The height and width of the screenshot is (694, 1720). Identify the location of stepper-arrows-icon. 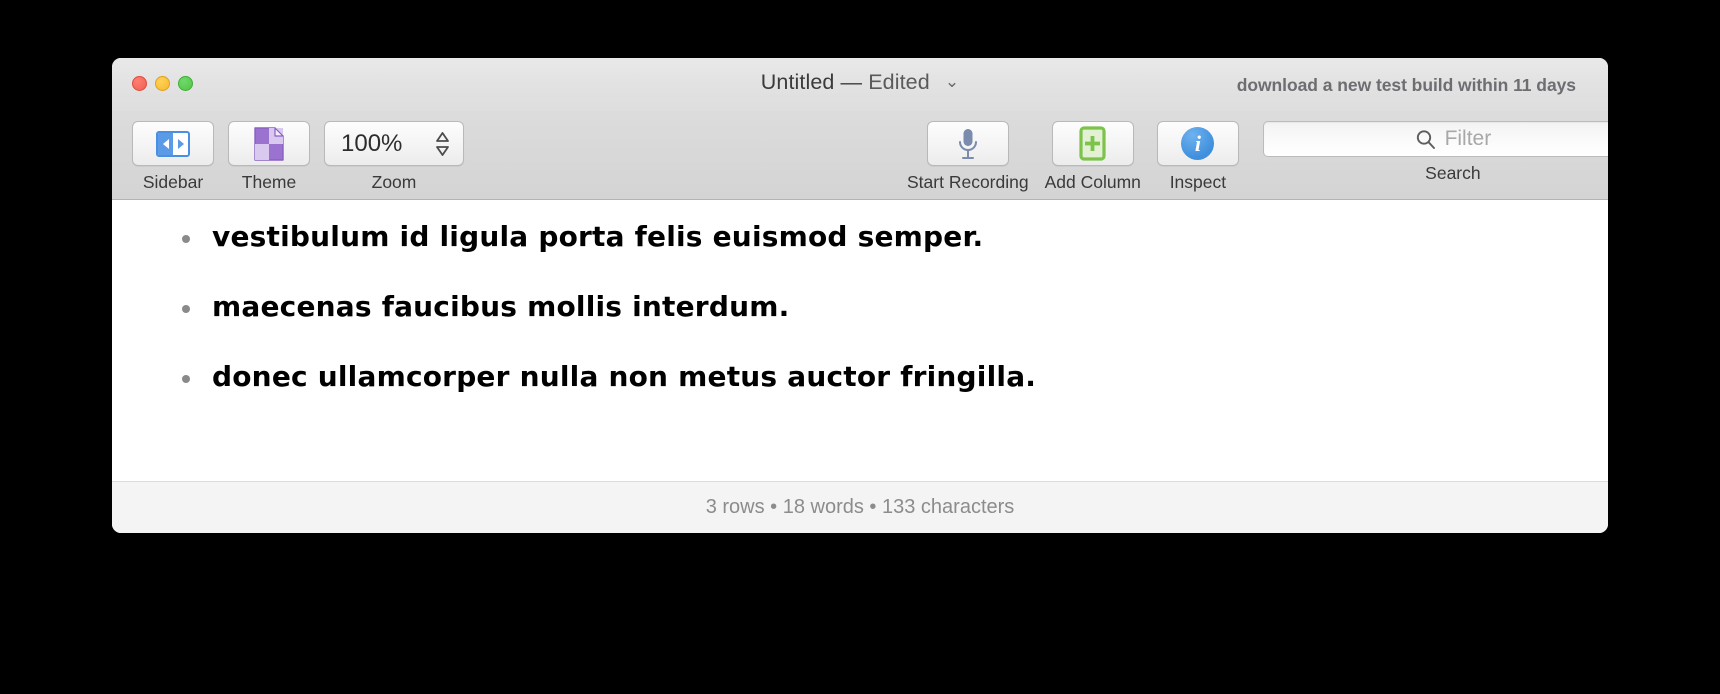
(442, 144).